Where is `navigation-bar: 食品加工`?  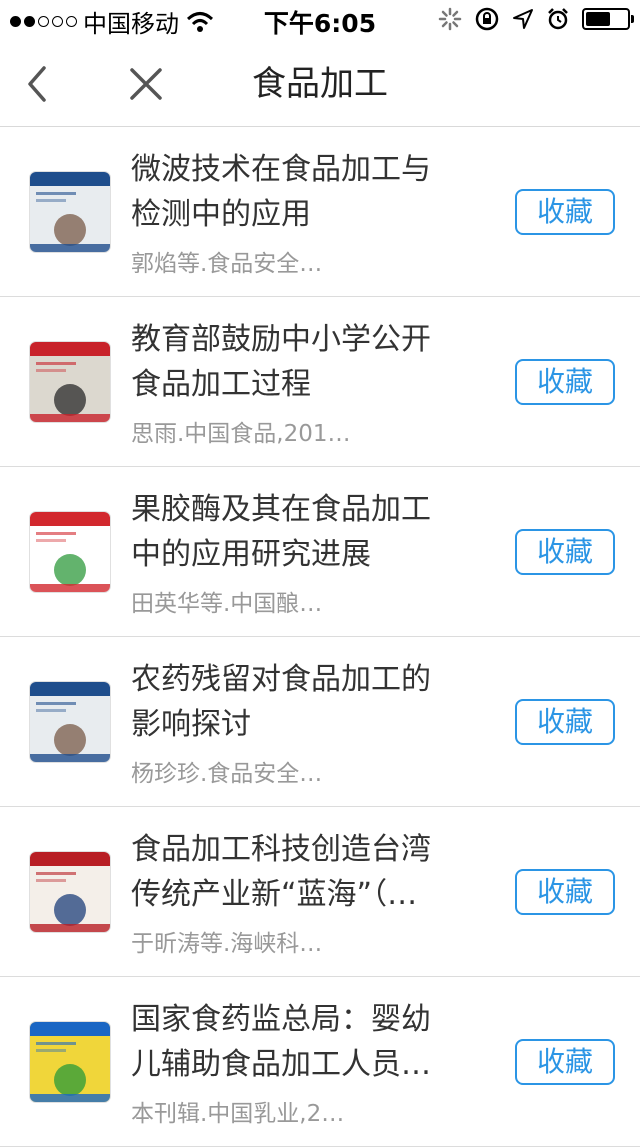
navigation-bar: 食品加工 is located at coordinates (320, 83).